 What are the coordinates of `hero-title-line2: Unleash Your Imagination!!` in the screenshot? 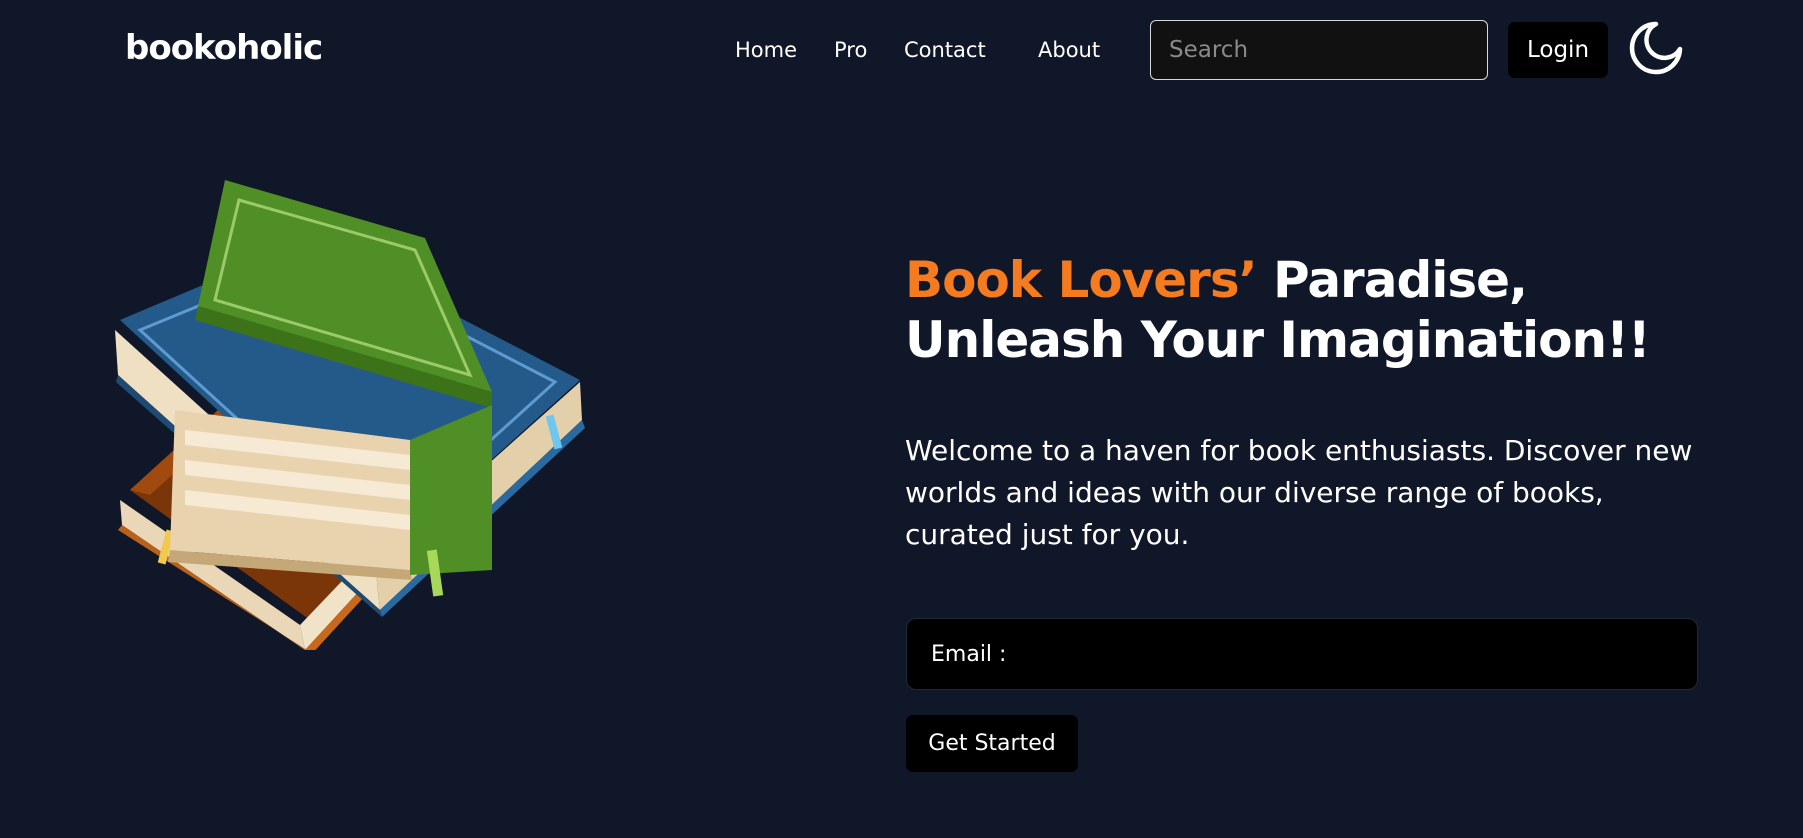 It's located at (1278, 340).